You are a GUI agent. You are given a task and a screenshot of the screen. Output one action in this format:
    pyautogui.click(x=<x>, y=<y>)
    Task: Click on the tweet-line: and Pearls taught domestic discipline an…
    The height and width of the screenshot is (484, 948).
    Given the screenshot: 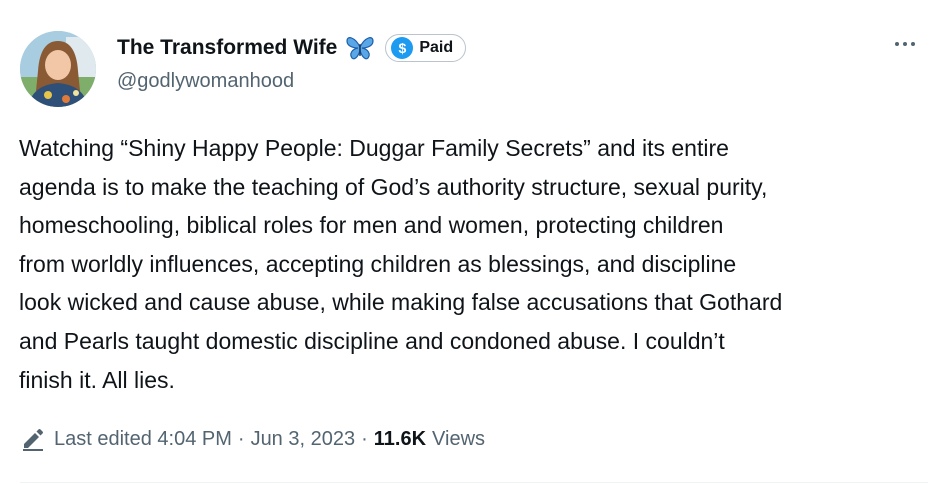 What is the action you would take?
    pyautogui.click(x=372, y=340)
    